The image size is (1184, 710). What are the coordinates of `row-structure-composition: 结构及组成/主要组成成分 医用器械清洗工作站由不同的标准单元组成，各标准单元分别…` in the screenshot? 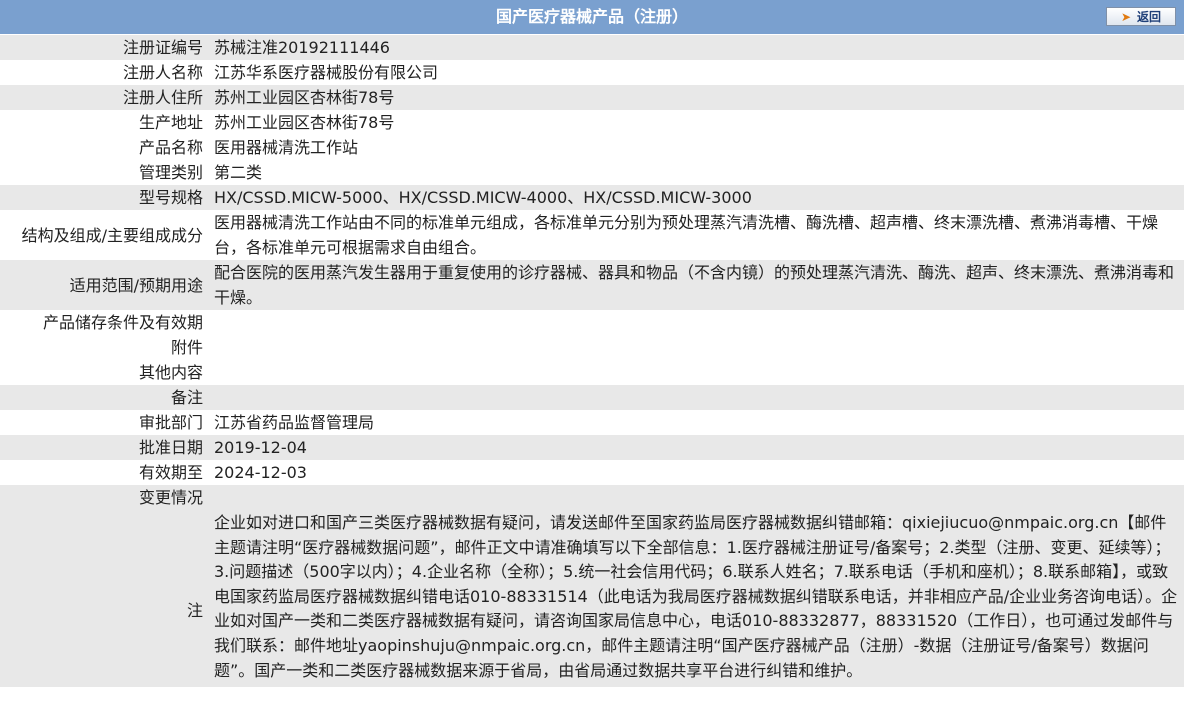 It's located at (592, 235).